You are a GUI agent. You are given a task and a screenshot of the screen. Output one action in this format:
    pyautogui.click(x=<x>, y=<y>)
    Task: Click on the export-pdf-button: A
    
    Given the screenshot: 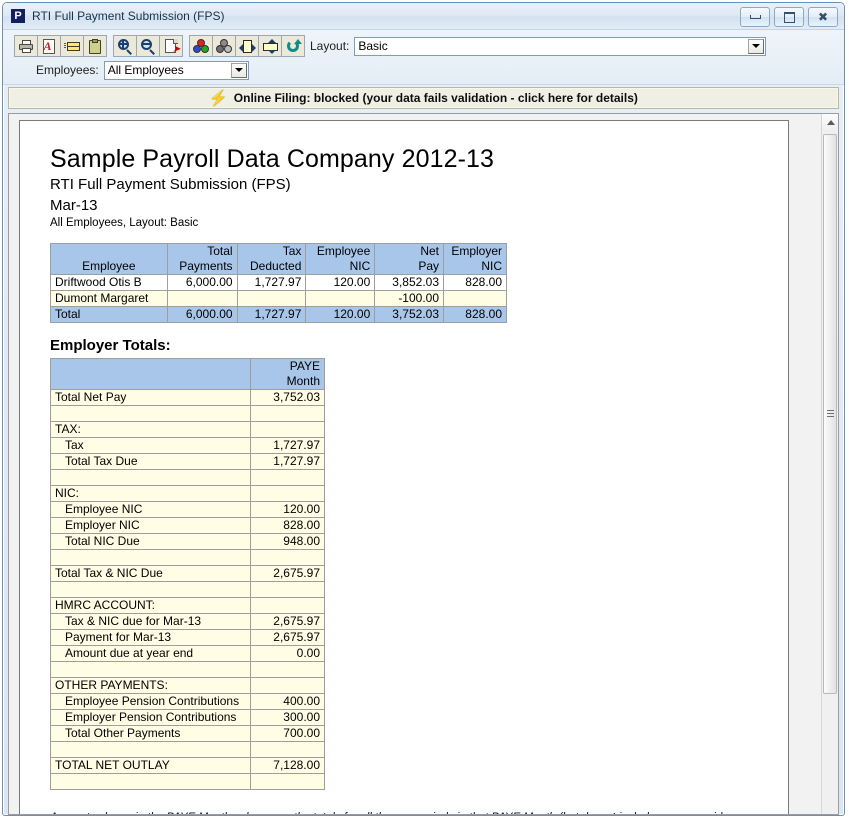 What is the action you would take?
    pyautogui.click(x=49, y=46)
    